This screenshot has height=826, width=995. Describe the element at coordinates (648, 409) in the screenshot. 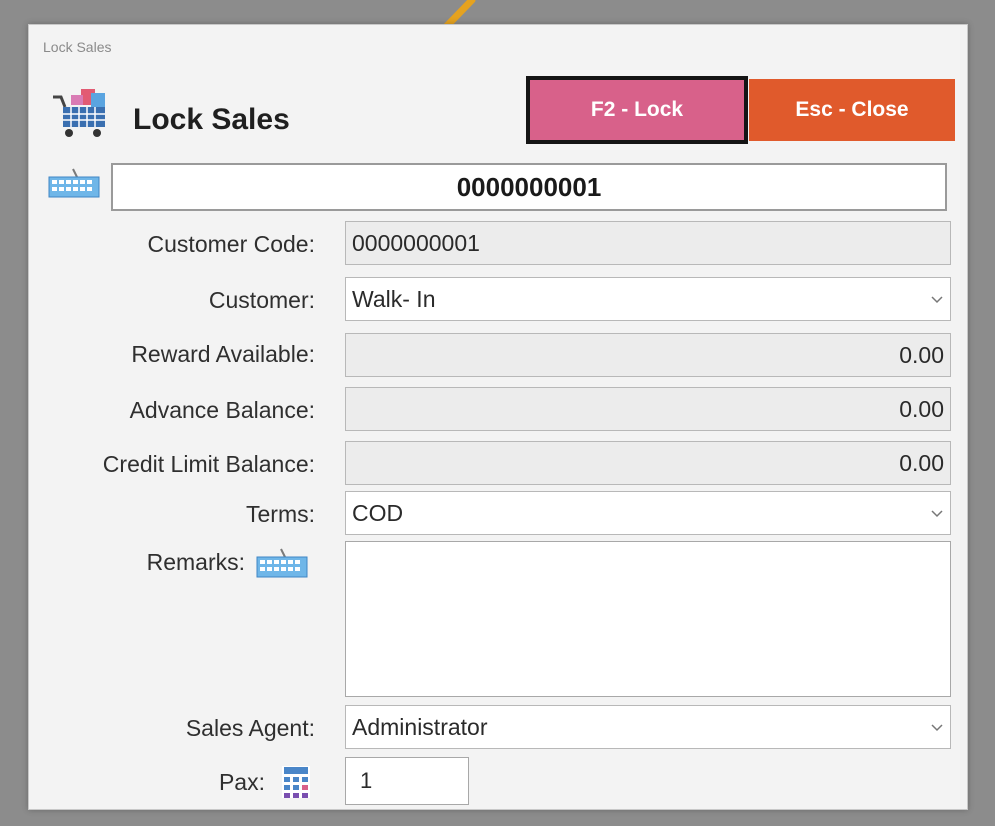

I see `advance-balance-field: 0.00` at that location.